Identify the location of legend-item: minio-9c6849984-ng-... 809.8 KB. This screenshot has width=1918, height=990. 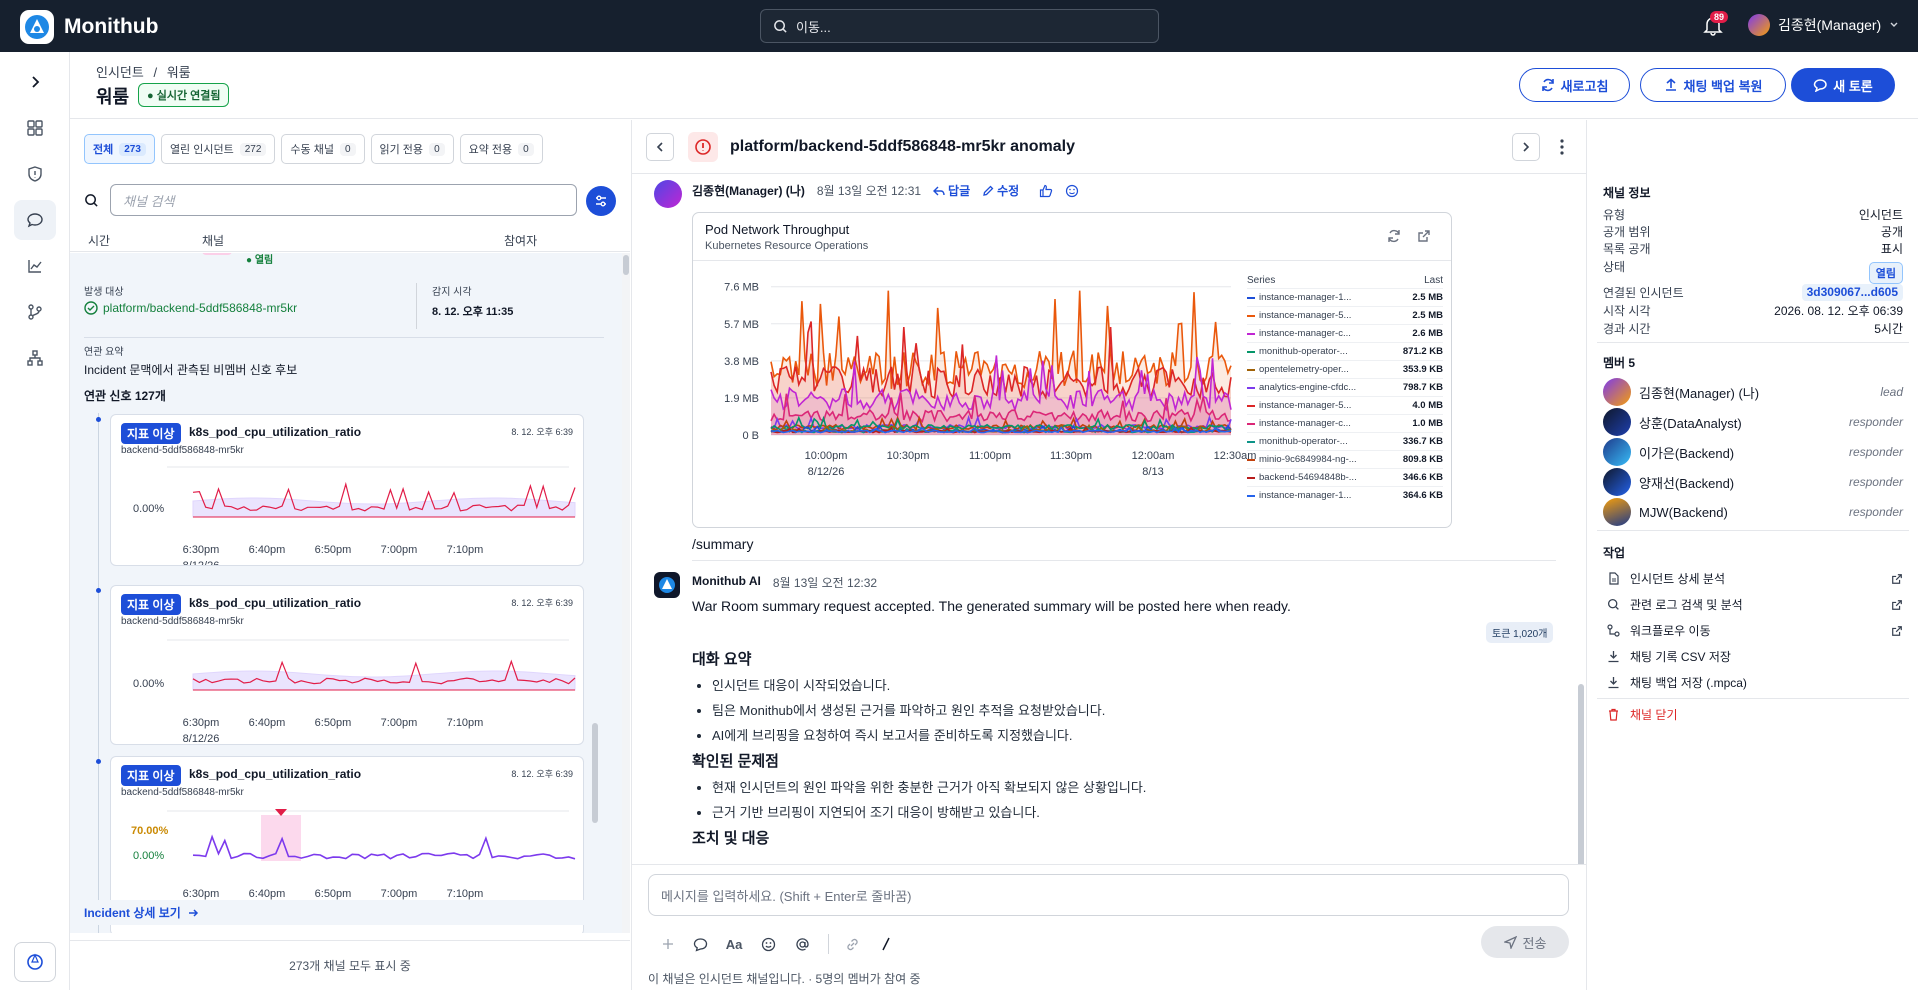
(1345, 459).